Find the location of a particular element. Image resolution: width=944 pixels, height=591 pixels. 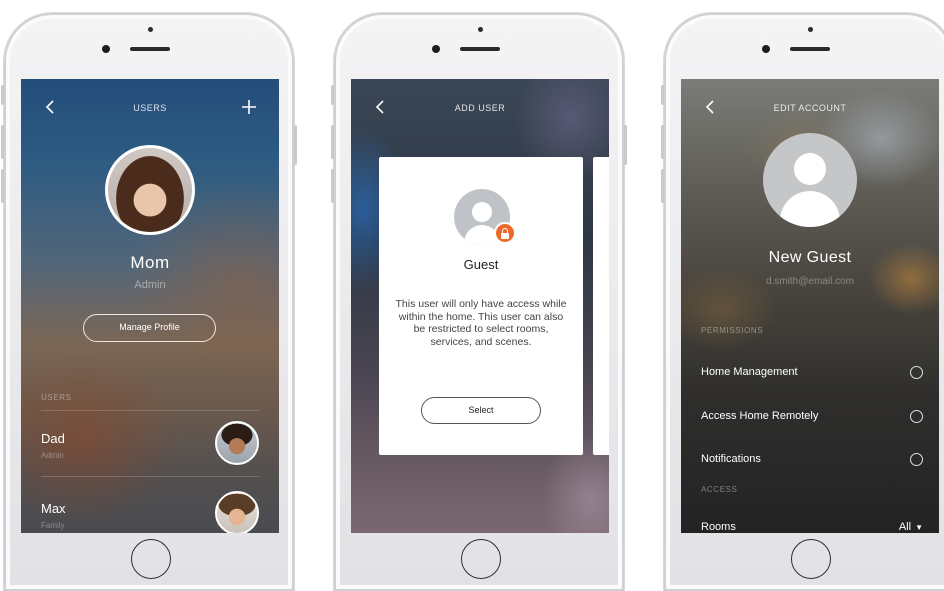

rooms-value: All is located at coordinates (905, 527).